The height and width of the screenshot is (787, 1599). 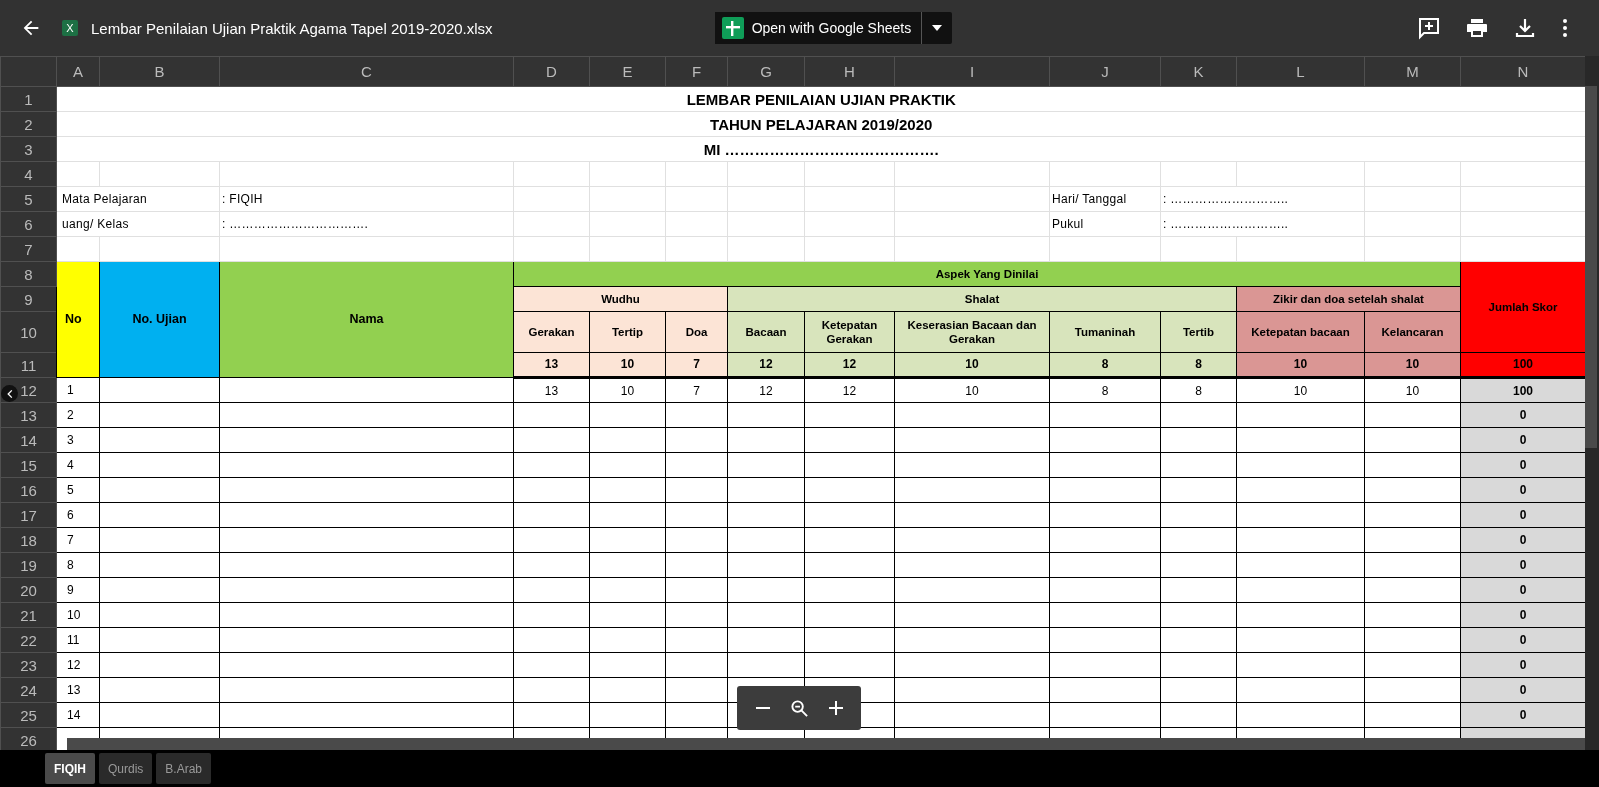 I want to click on column-header: C, so click(x=366, y=71).